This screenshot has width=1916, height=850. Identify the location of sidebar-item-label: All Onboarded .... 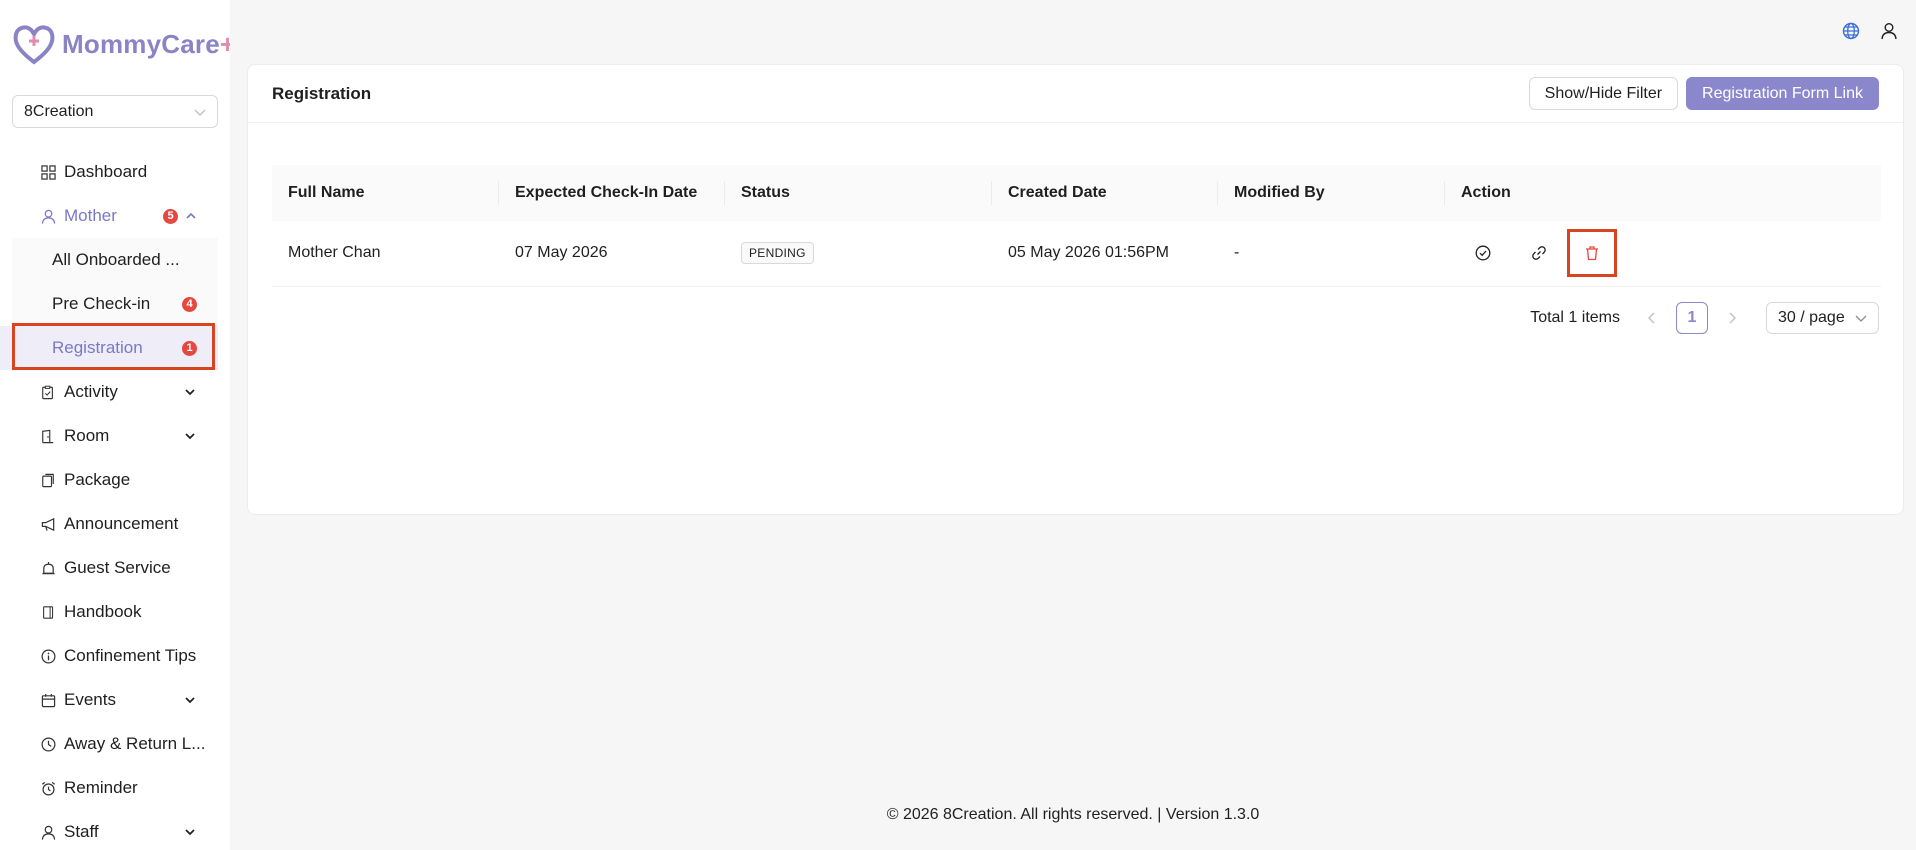
(116, 259).